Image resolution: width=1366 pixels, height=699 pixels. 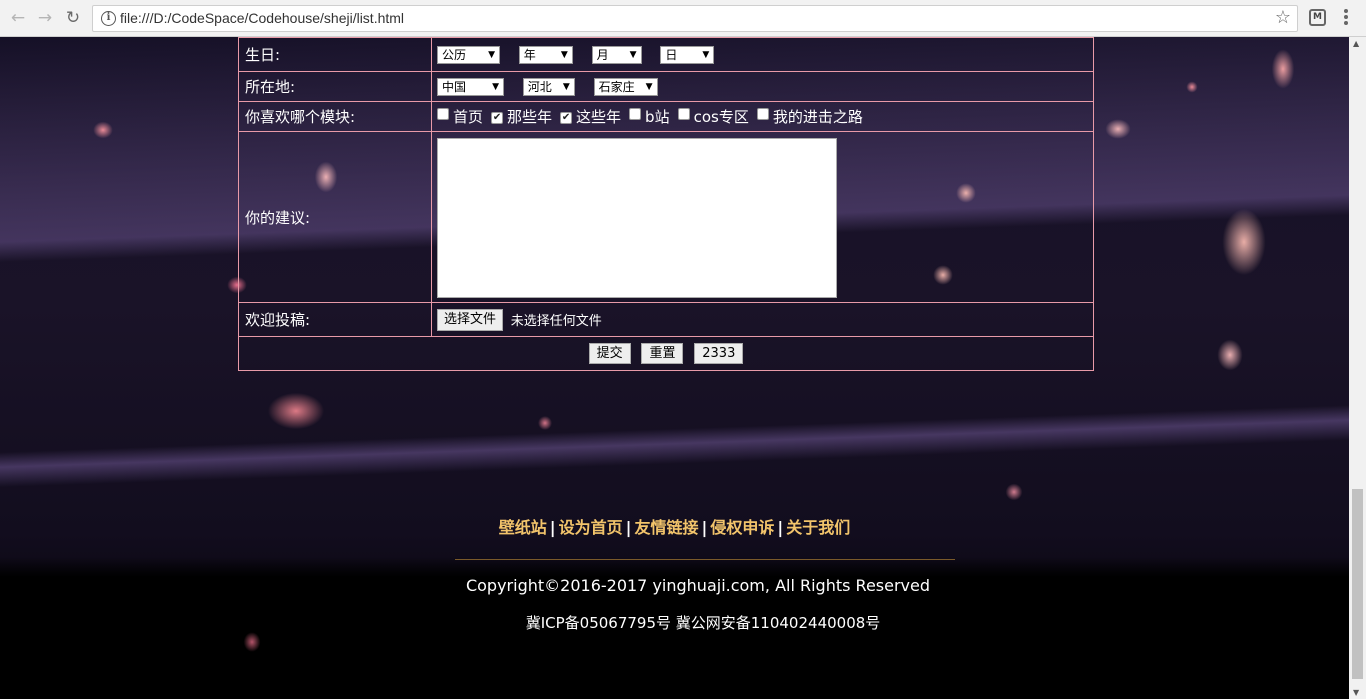 What do you see at coordinates (460, 116) in the screenshot?
I see `module-option: 首页` at bounding box center [460, 116].